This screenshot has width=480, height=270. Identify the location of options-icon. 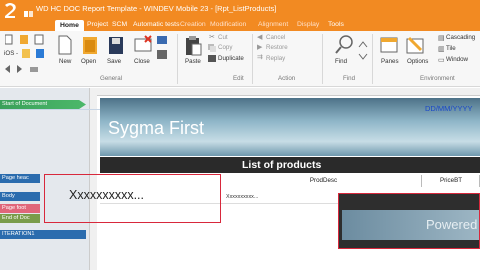
(415, 45).